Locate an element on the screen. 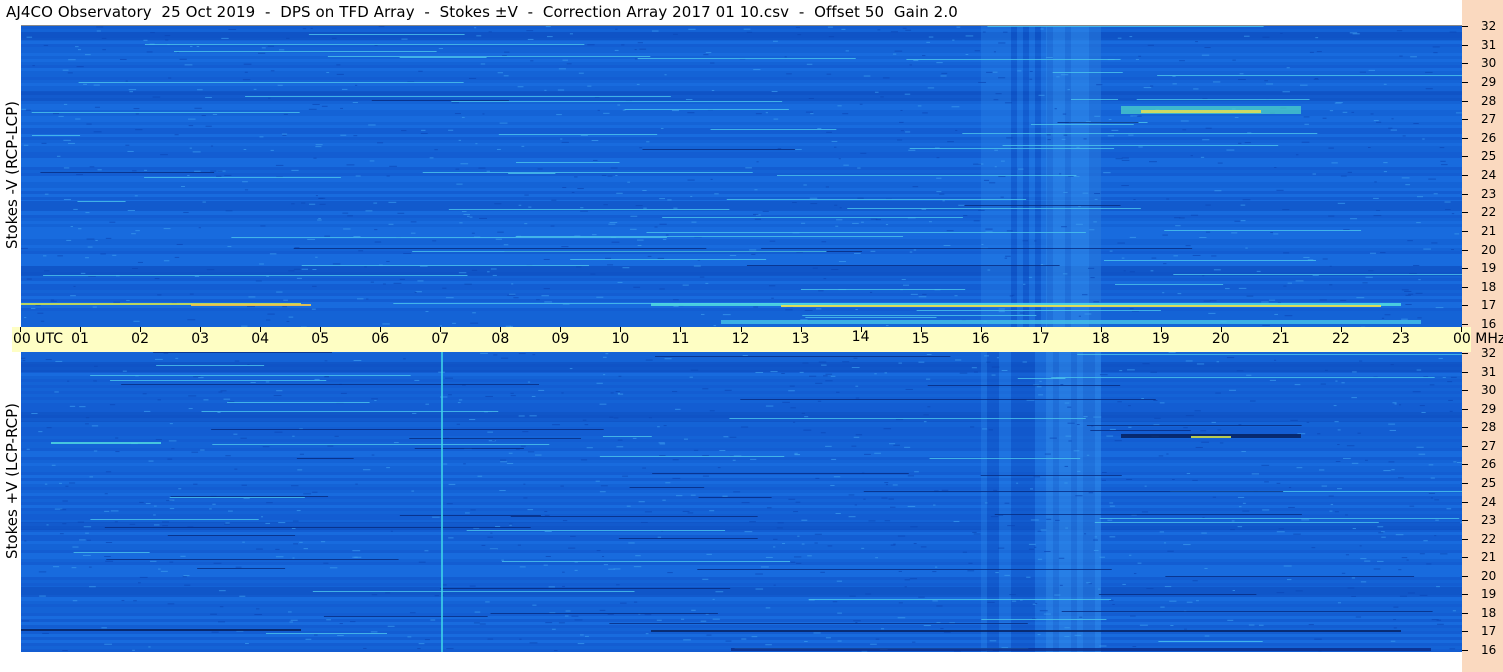  bright-emission is located at coordinates (251, 305).